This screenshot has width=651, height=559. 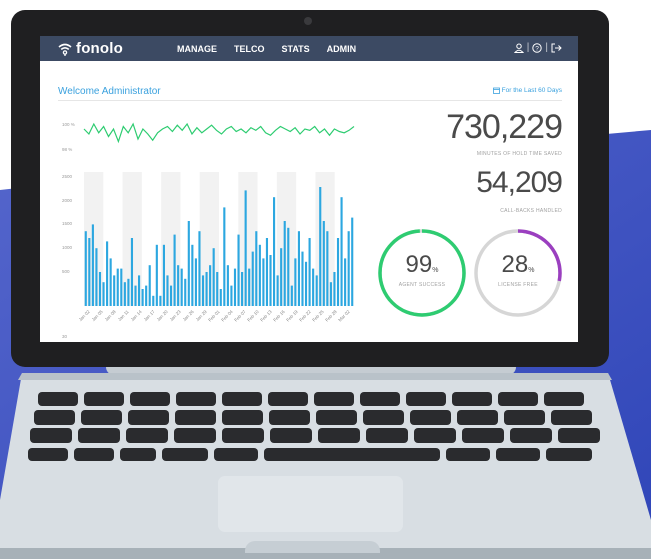 What do you see at coordinates (310, 504) in the screenshot?
I see `trackpad` at bounding box center [310, 504].